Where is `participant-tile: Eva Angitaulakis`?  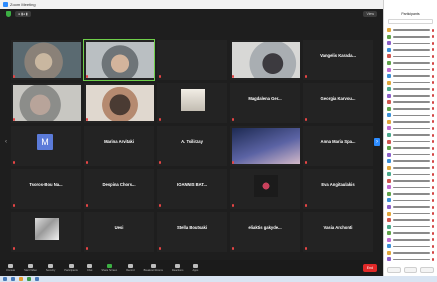
participant-tile: Eva Angitaulakis is located at coordinates (338, 189).